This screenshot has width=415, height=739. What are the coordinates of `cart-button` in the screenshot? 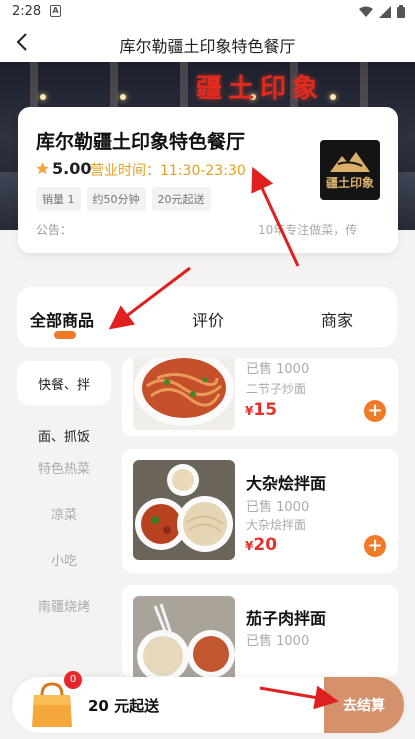 It's located at (52, 705).